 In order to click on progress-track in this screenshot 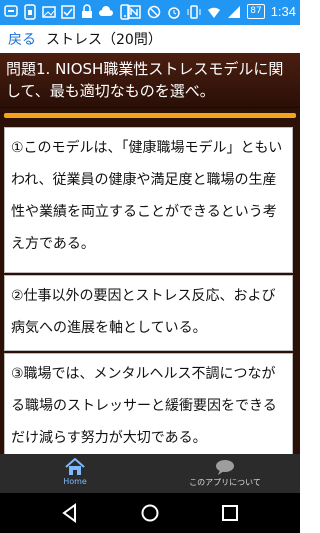, I will do `click(150, 115)`.